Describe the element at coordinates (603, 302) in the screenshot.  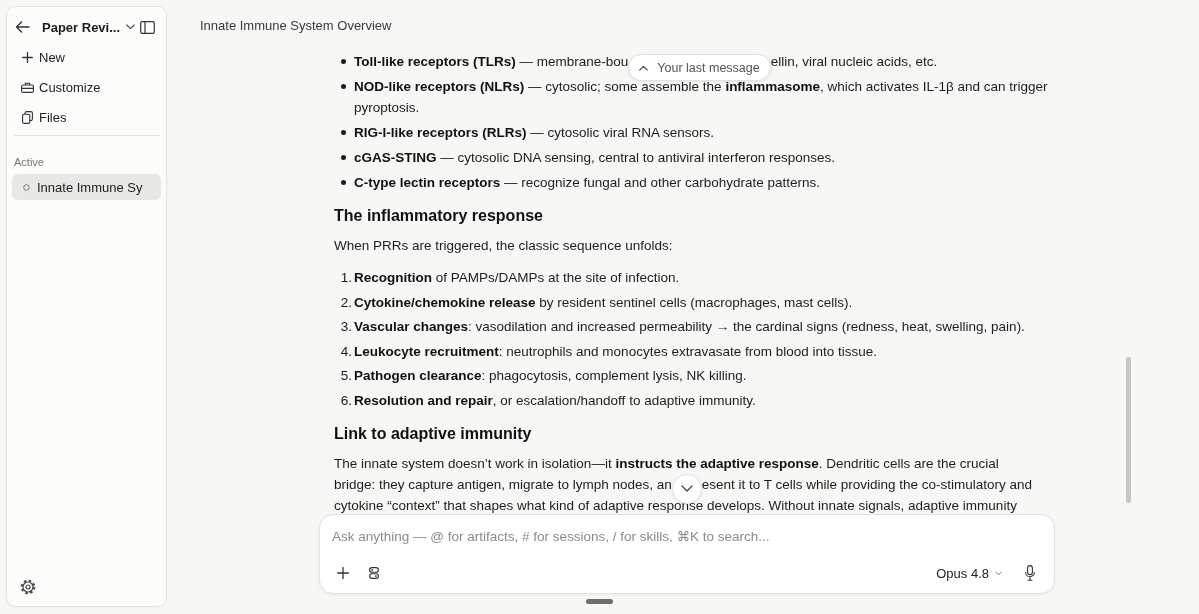
I see `list-item-text: Cytokine/chemokine release by resident sentinel cells (macrophages, mast cells).` at that location.